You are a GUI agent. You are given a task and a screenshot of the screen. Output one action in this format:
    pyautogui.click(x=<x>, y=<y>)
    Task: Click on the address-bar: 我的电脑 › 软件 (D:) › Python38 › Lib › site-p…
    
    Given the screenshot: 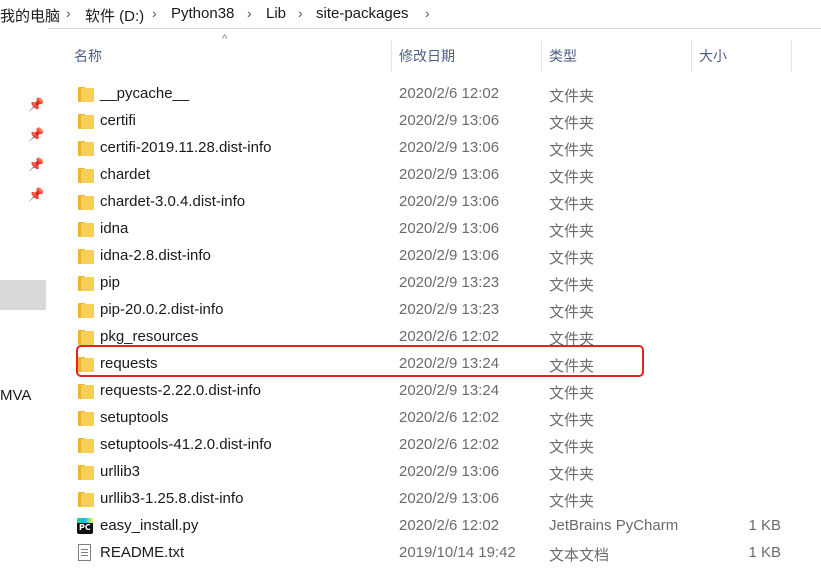 What is the action you would take?
    pyautogui.click(x=410, y=14)
    